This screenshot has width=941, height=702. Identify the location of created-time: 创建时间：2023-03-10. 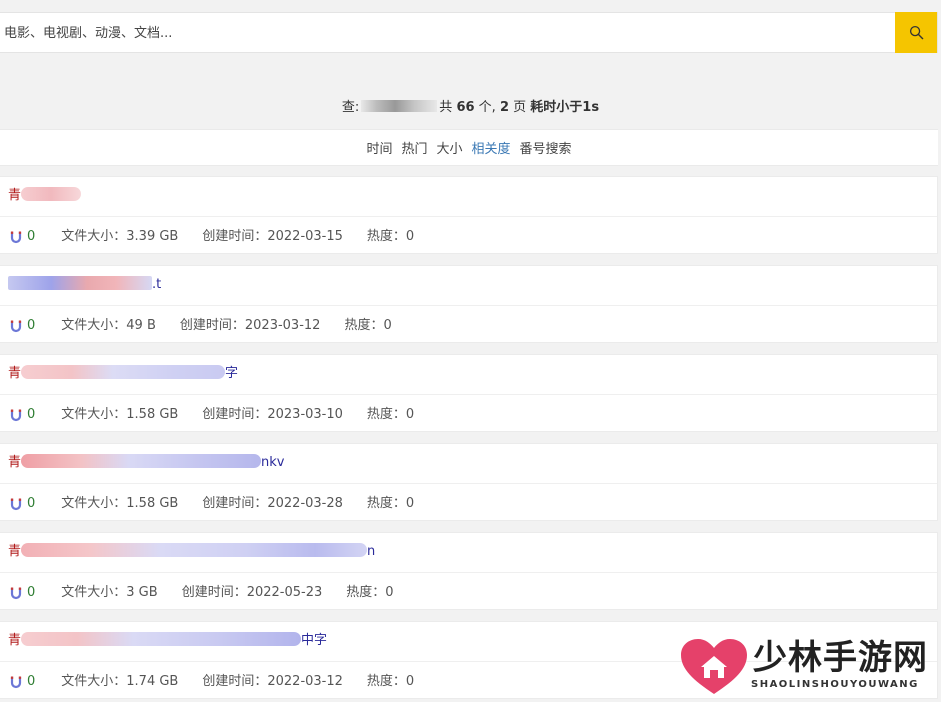
(272, 414).